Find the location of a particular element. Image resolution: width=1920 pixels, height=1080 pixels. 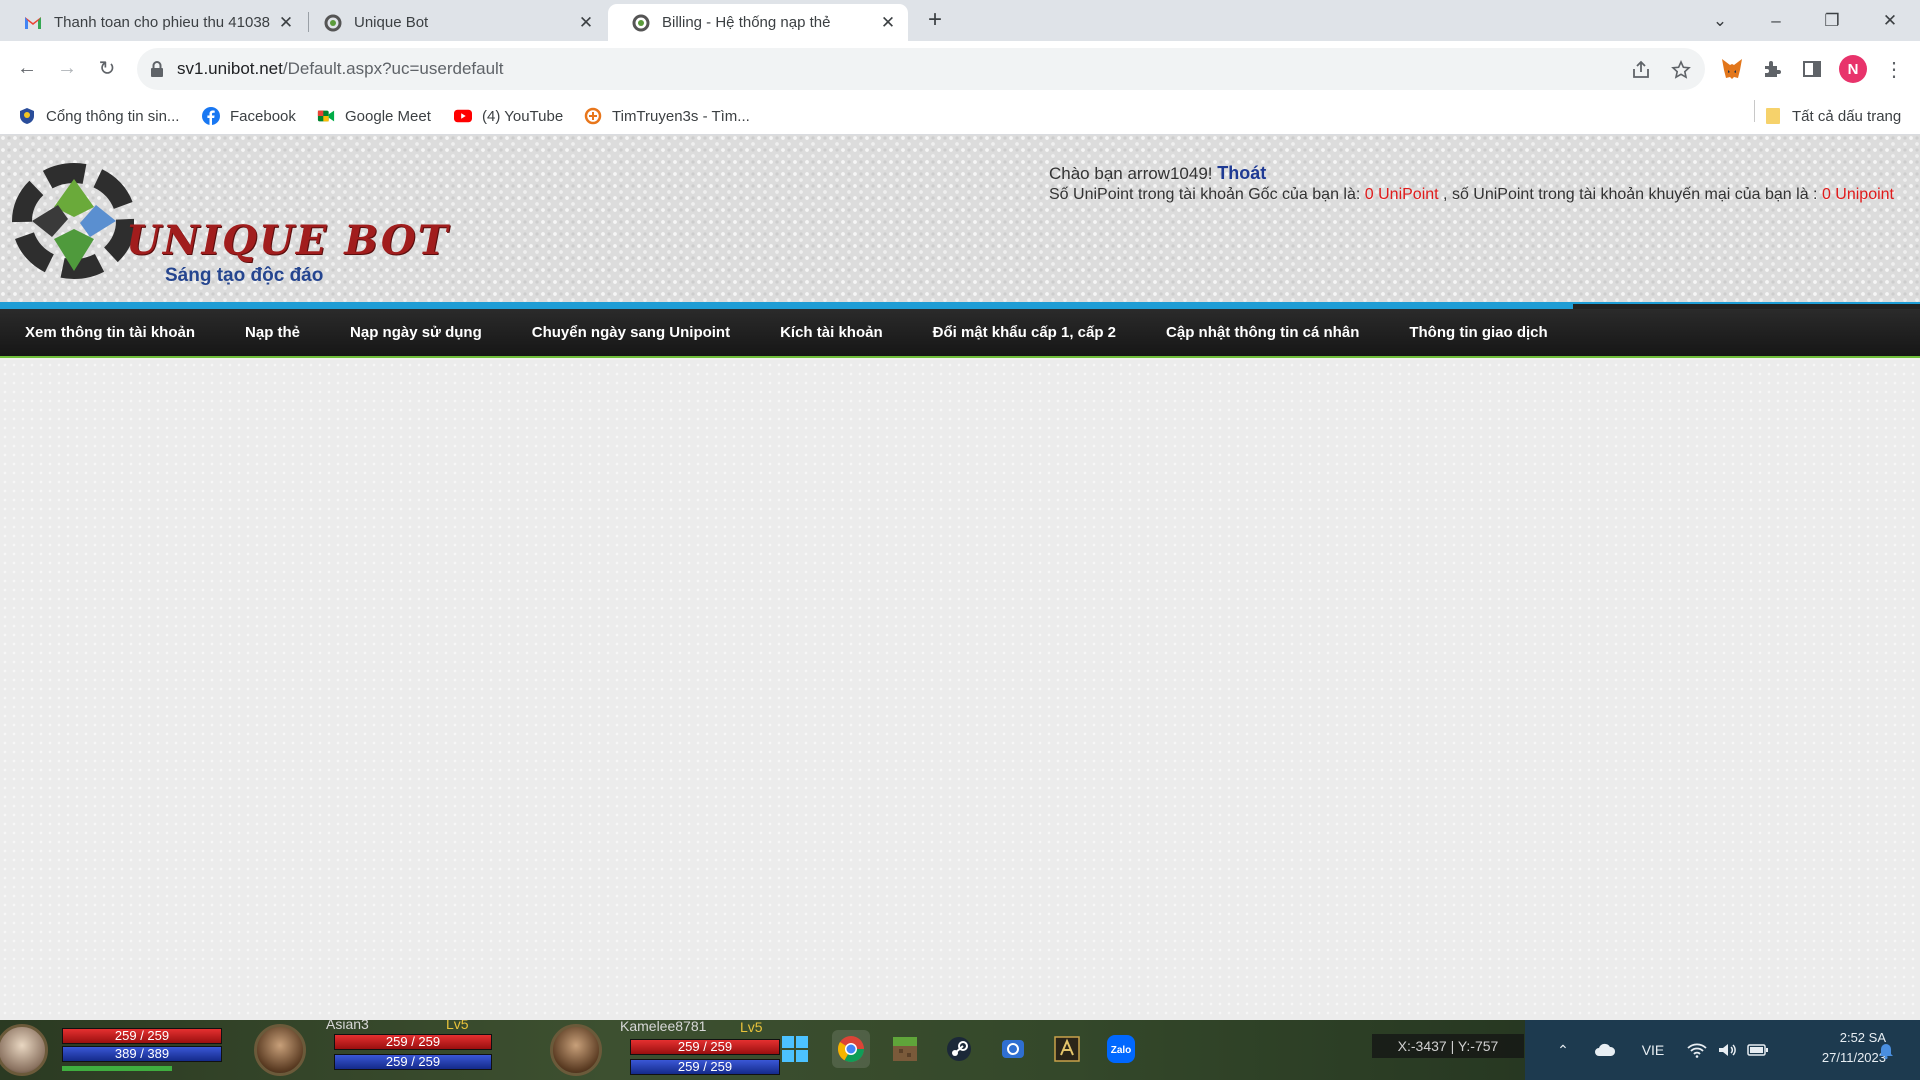

site-logo: UNIQUE BOT Sáng tạo độc đáo is located at coordinates (225, 222).